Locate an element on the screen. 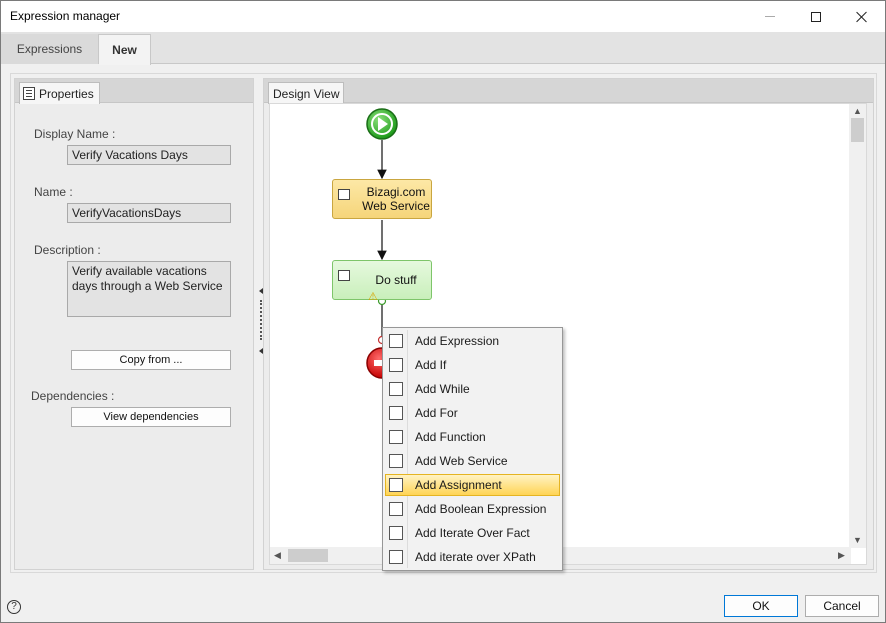  menu-item-add-expression: Add Expression is located at coordinates (472, 341).